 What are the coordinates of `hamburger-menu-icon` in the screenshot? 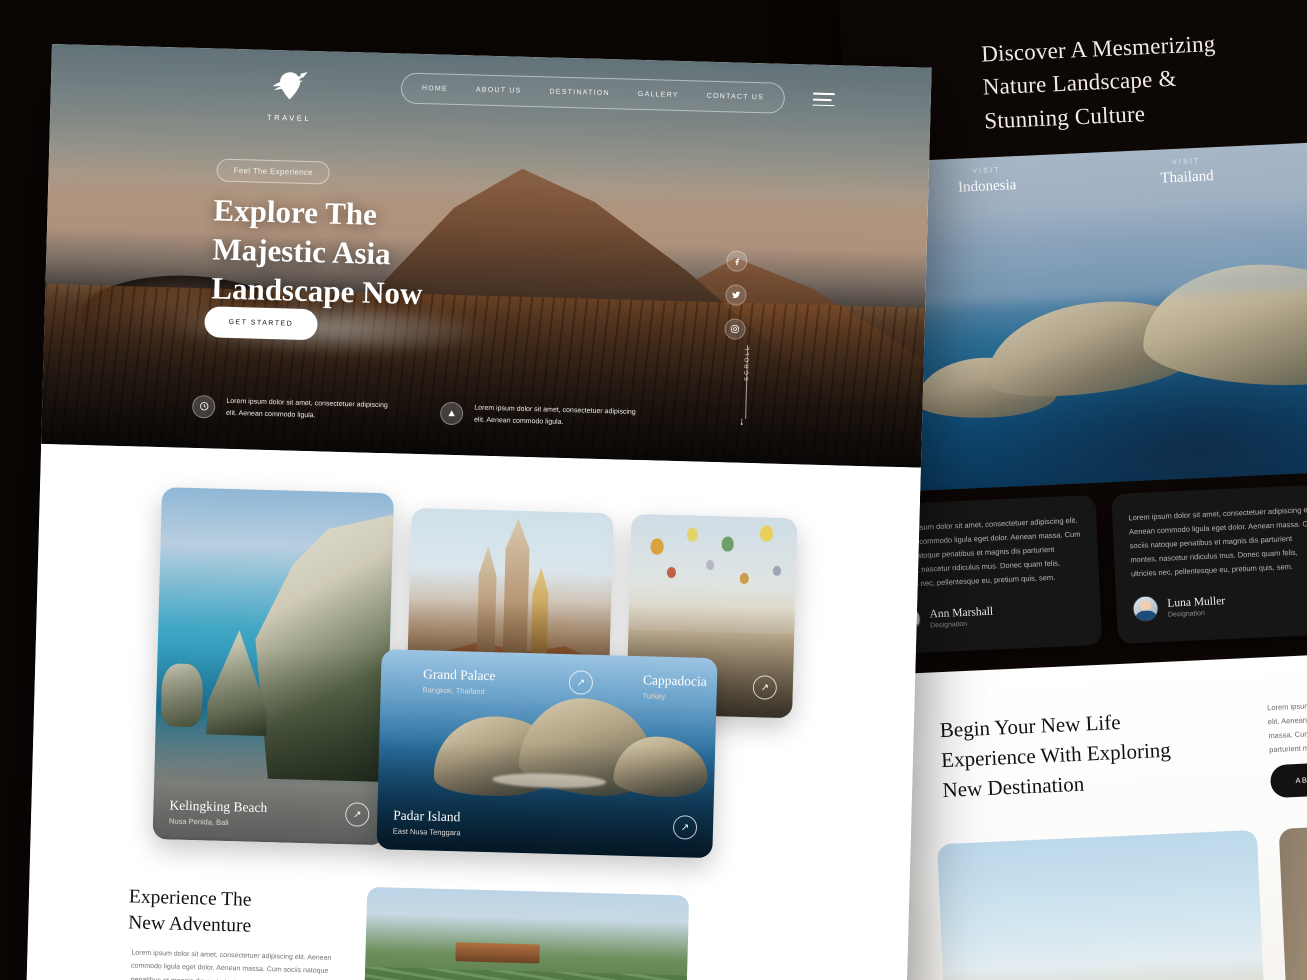 It's located at (823, 99).